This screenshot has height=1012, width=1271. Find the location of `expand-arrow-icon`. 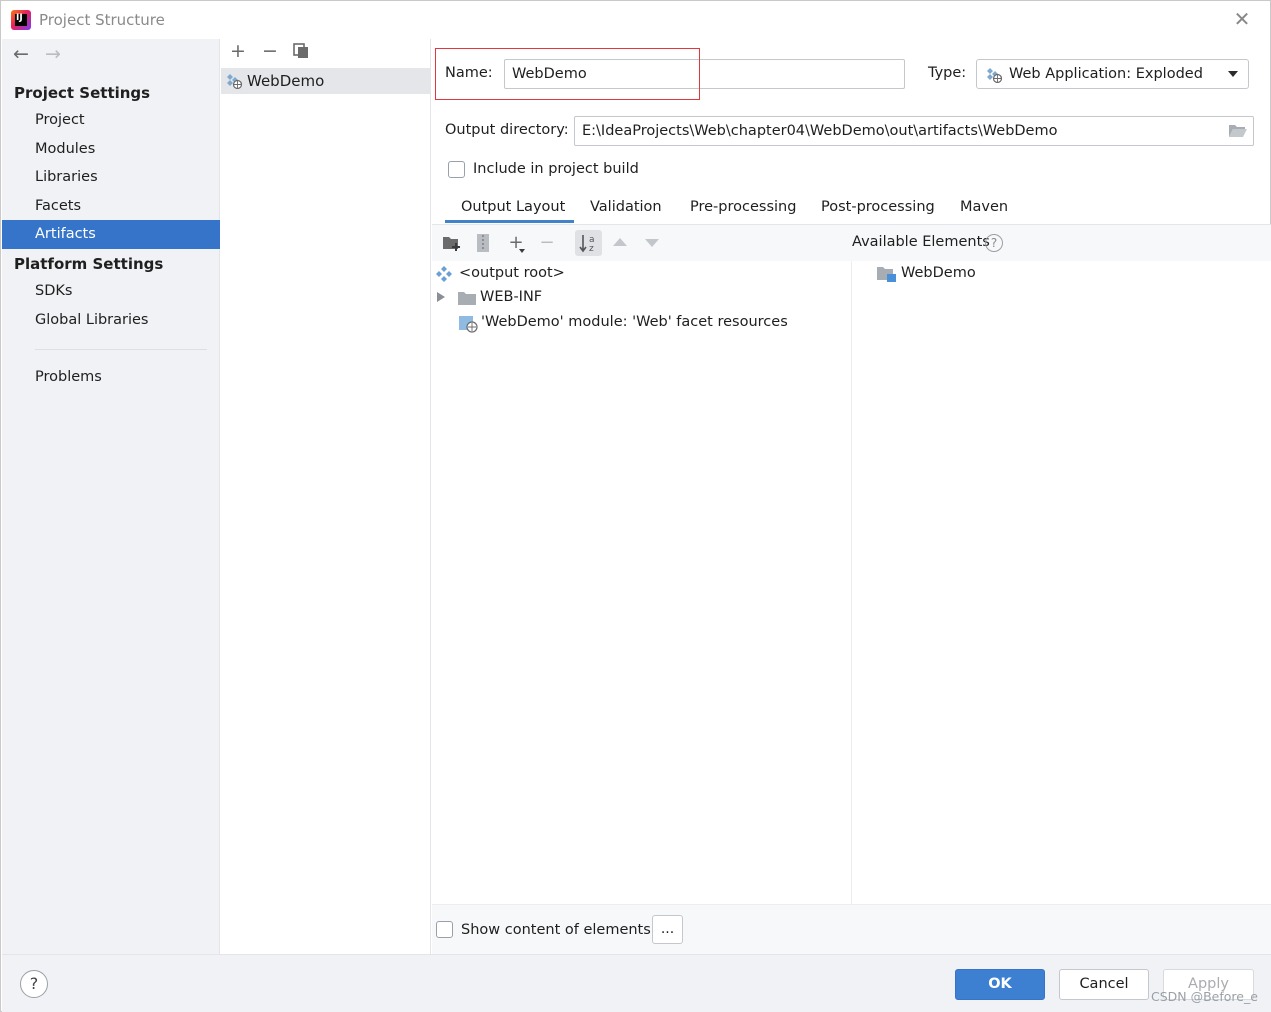

expand-arrow-icon is located at coordinates (441, 297).